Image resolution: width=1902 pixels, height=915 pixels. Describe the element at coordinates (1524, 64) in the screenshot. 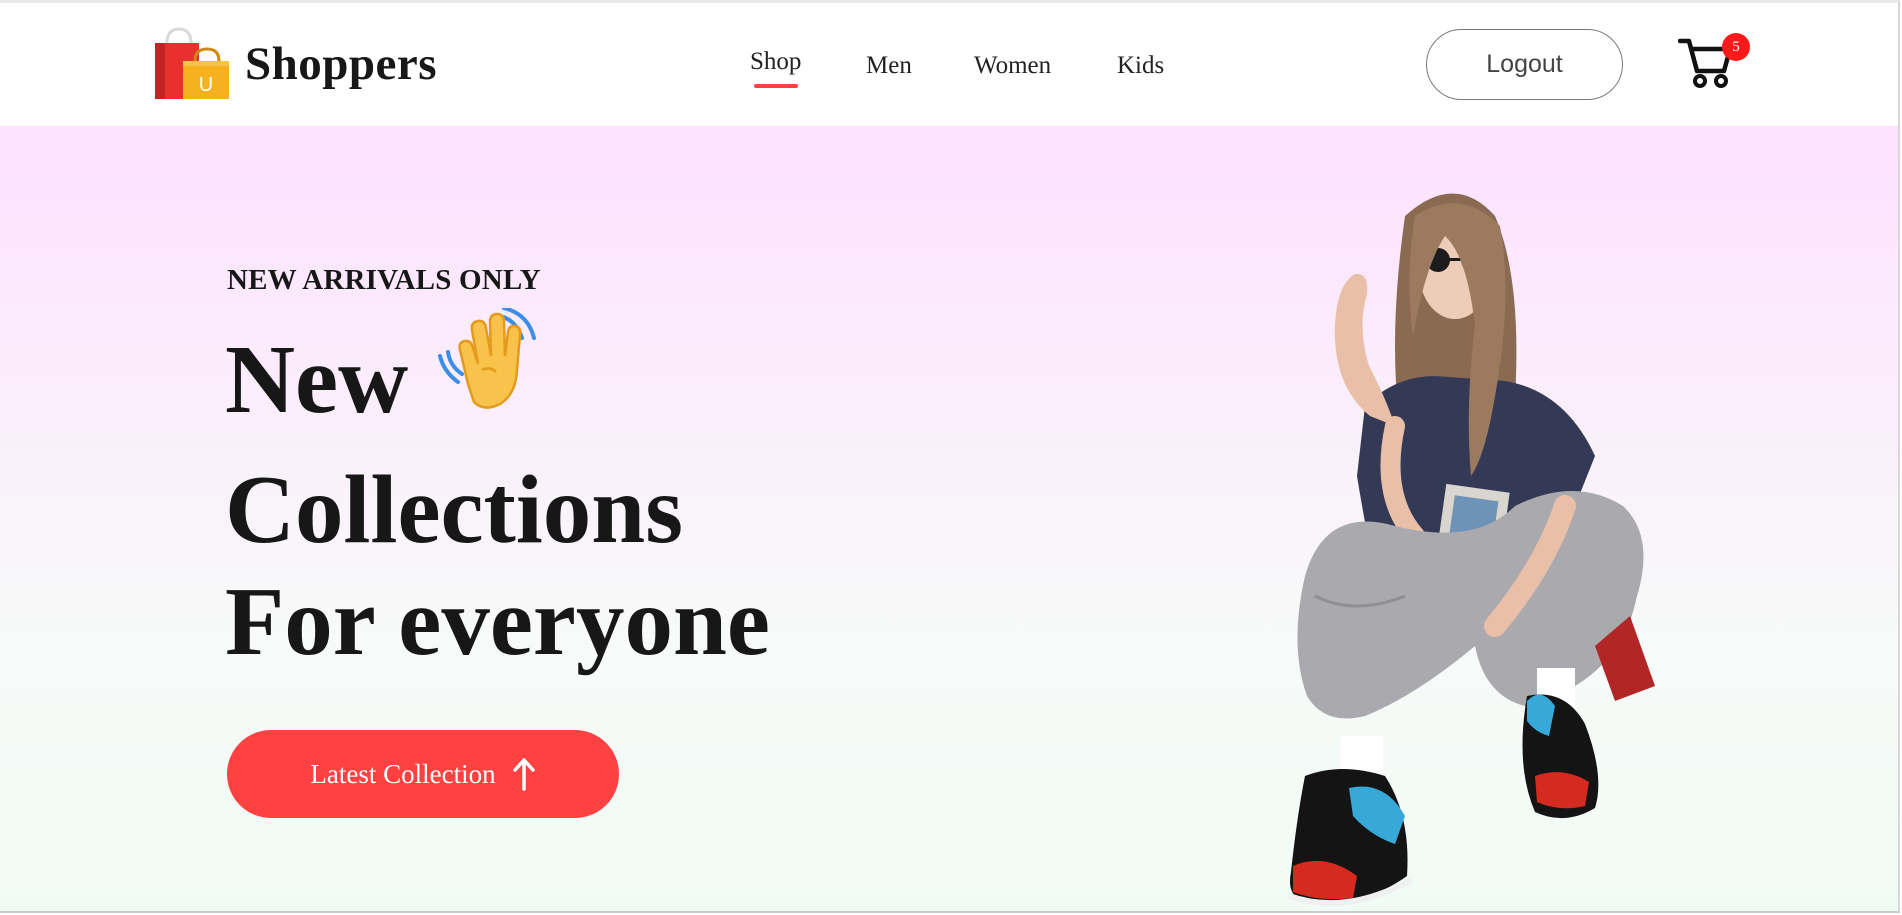

I see `logout-button: Logout` at that location.